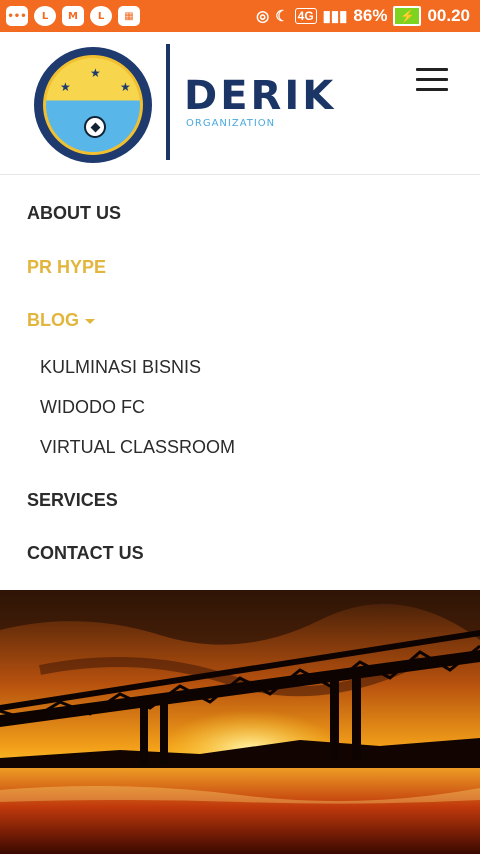 Image resolution: width=480 pixels, height=854 pixels. I want to click on caret-down-icon, so click(90, 321).